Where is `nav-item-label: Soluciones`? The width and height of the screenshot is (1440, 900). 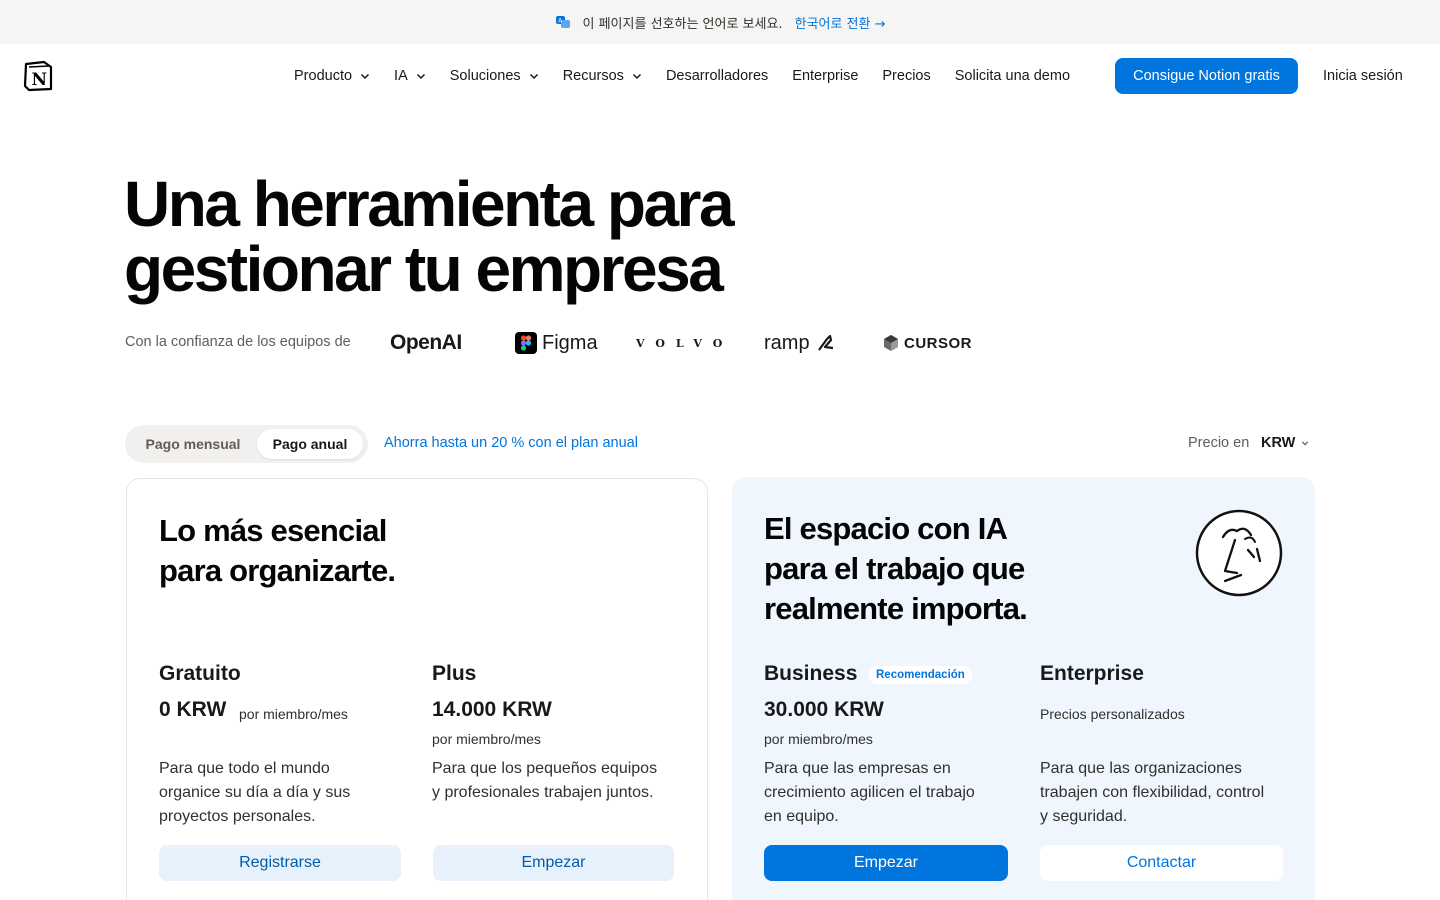 nav-item-label: Soluciones is located at coordinates (485, 76).